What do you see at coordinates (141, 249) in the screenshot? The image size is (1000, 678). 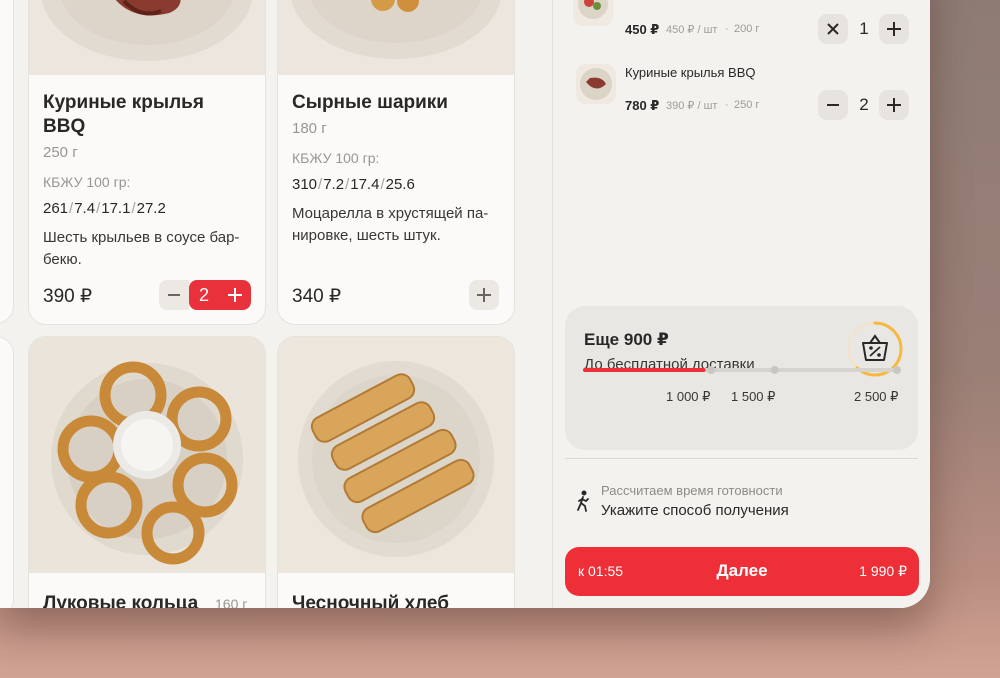 I see `product-description: Шесть крыльев в соусе бар- бекю.` at bounding box center [141, 249].